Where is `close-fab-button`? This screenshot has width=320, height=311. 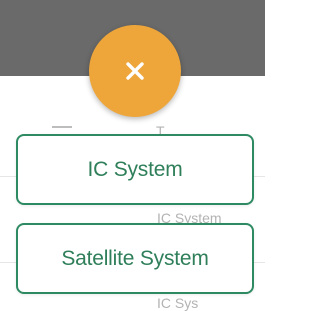
close-fab-button is located at coordinates (135, 71).